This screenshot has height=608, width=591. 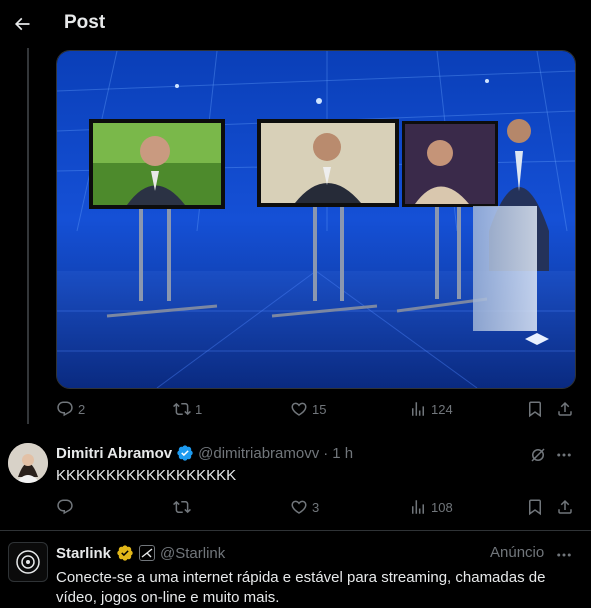 What do you see at coordinates (199, 409) in the screenshot?
I see `repost-count: 1` at bounding box center [199, 409].